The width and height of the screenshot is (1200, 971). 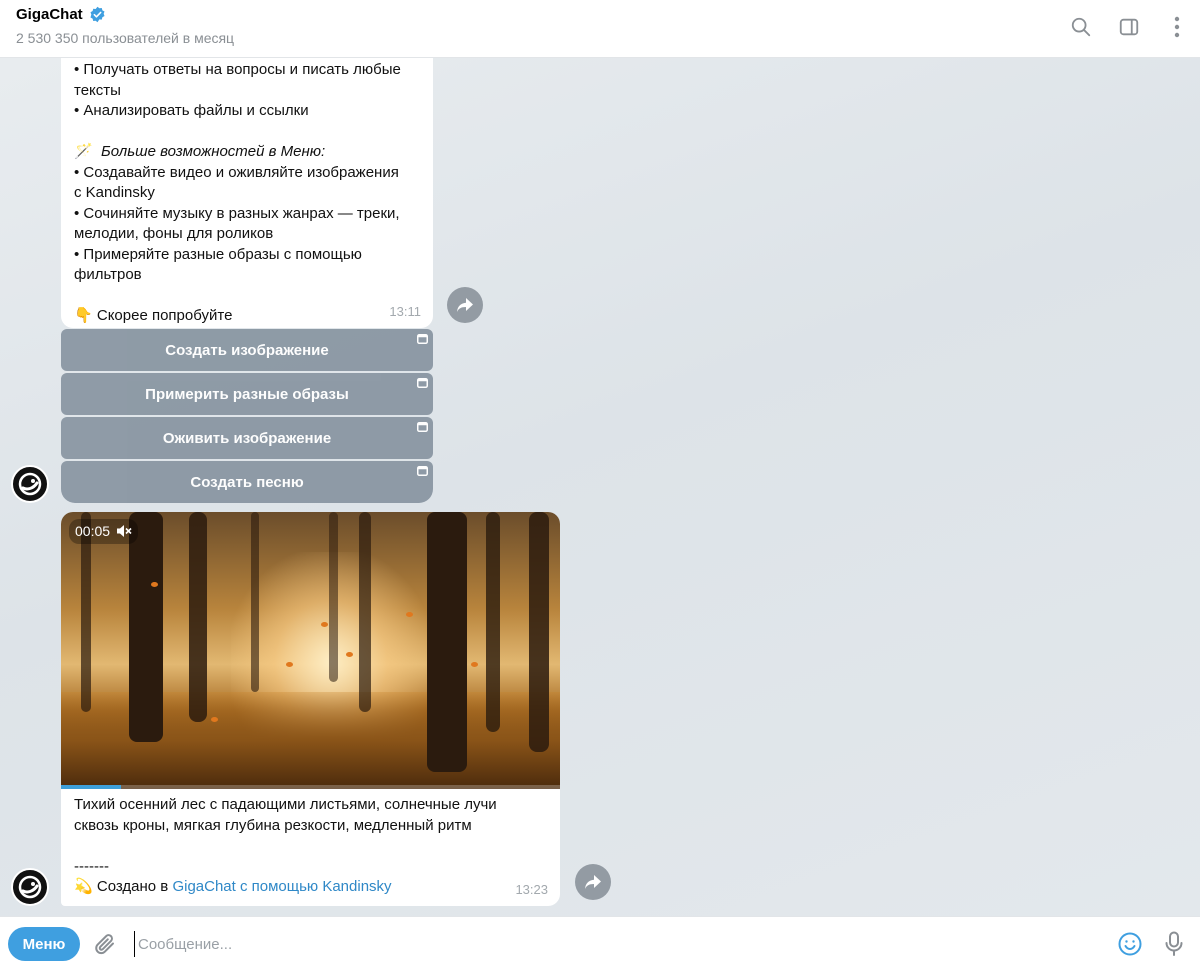 I want to click on chat-header: GigaChat 2 530 350 пользователей в месяц, so click(x=600, y=29).